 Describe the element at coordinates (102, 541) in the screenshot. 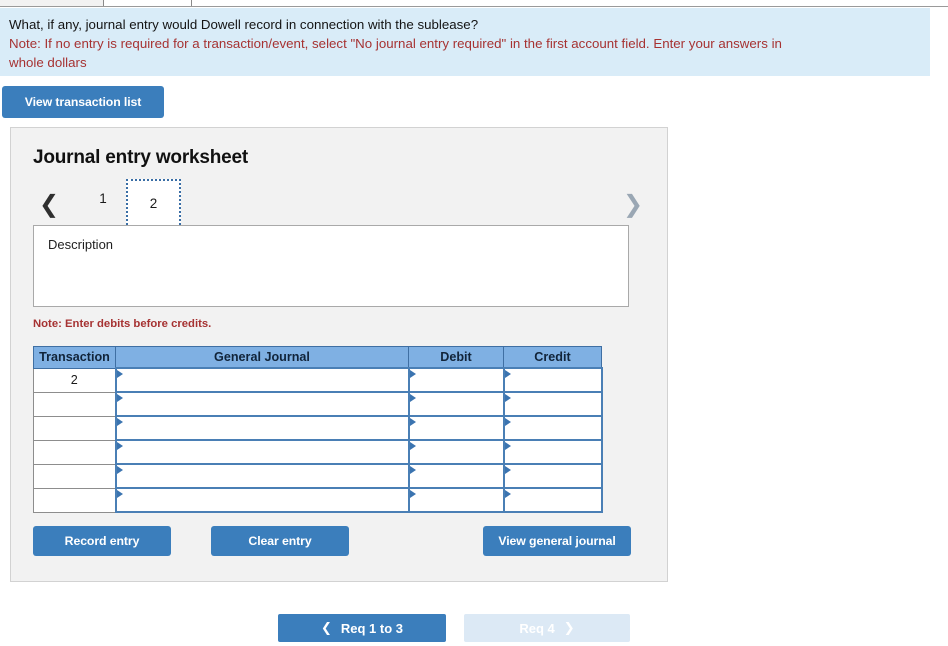

I see `record-entry-button: Record entry` at that location.